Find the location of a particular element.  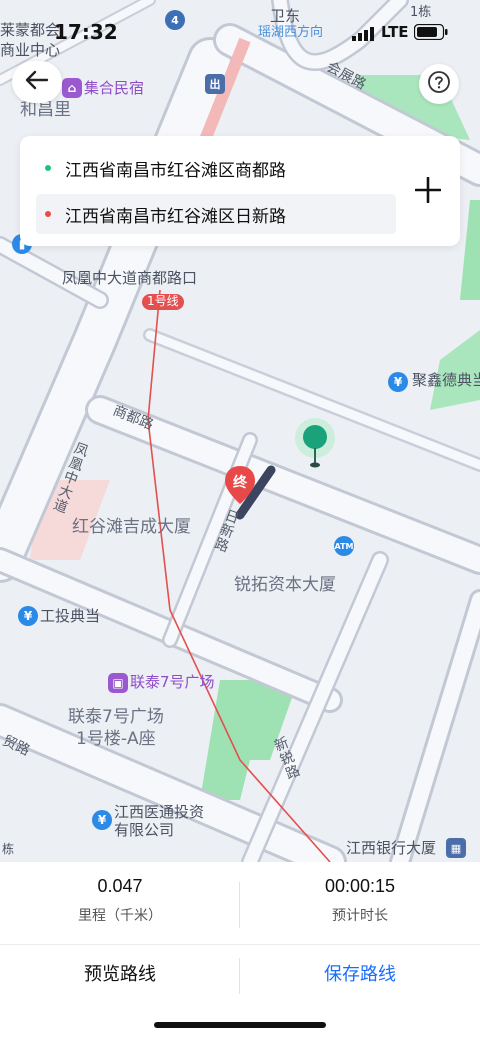

network-type: LTE is located at coordinates (395, 32).